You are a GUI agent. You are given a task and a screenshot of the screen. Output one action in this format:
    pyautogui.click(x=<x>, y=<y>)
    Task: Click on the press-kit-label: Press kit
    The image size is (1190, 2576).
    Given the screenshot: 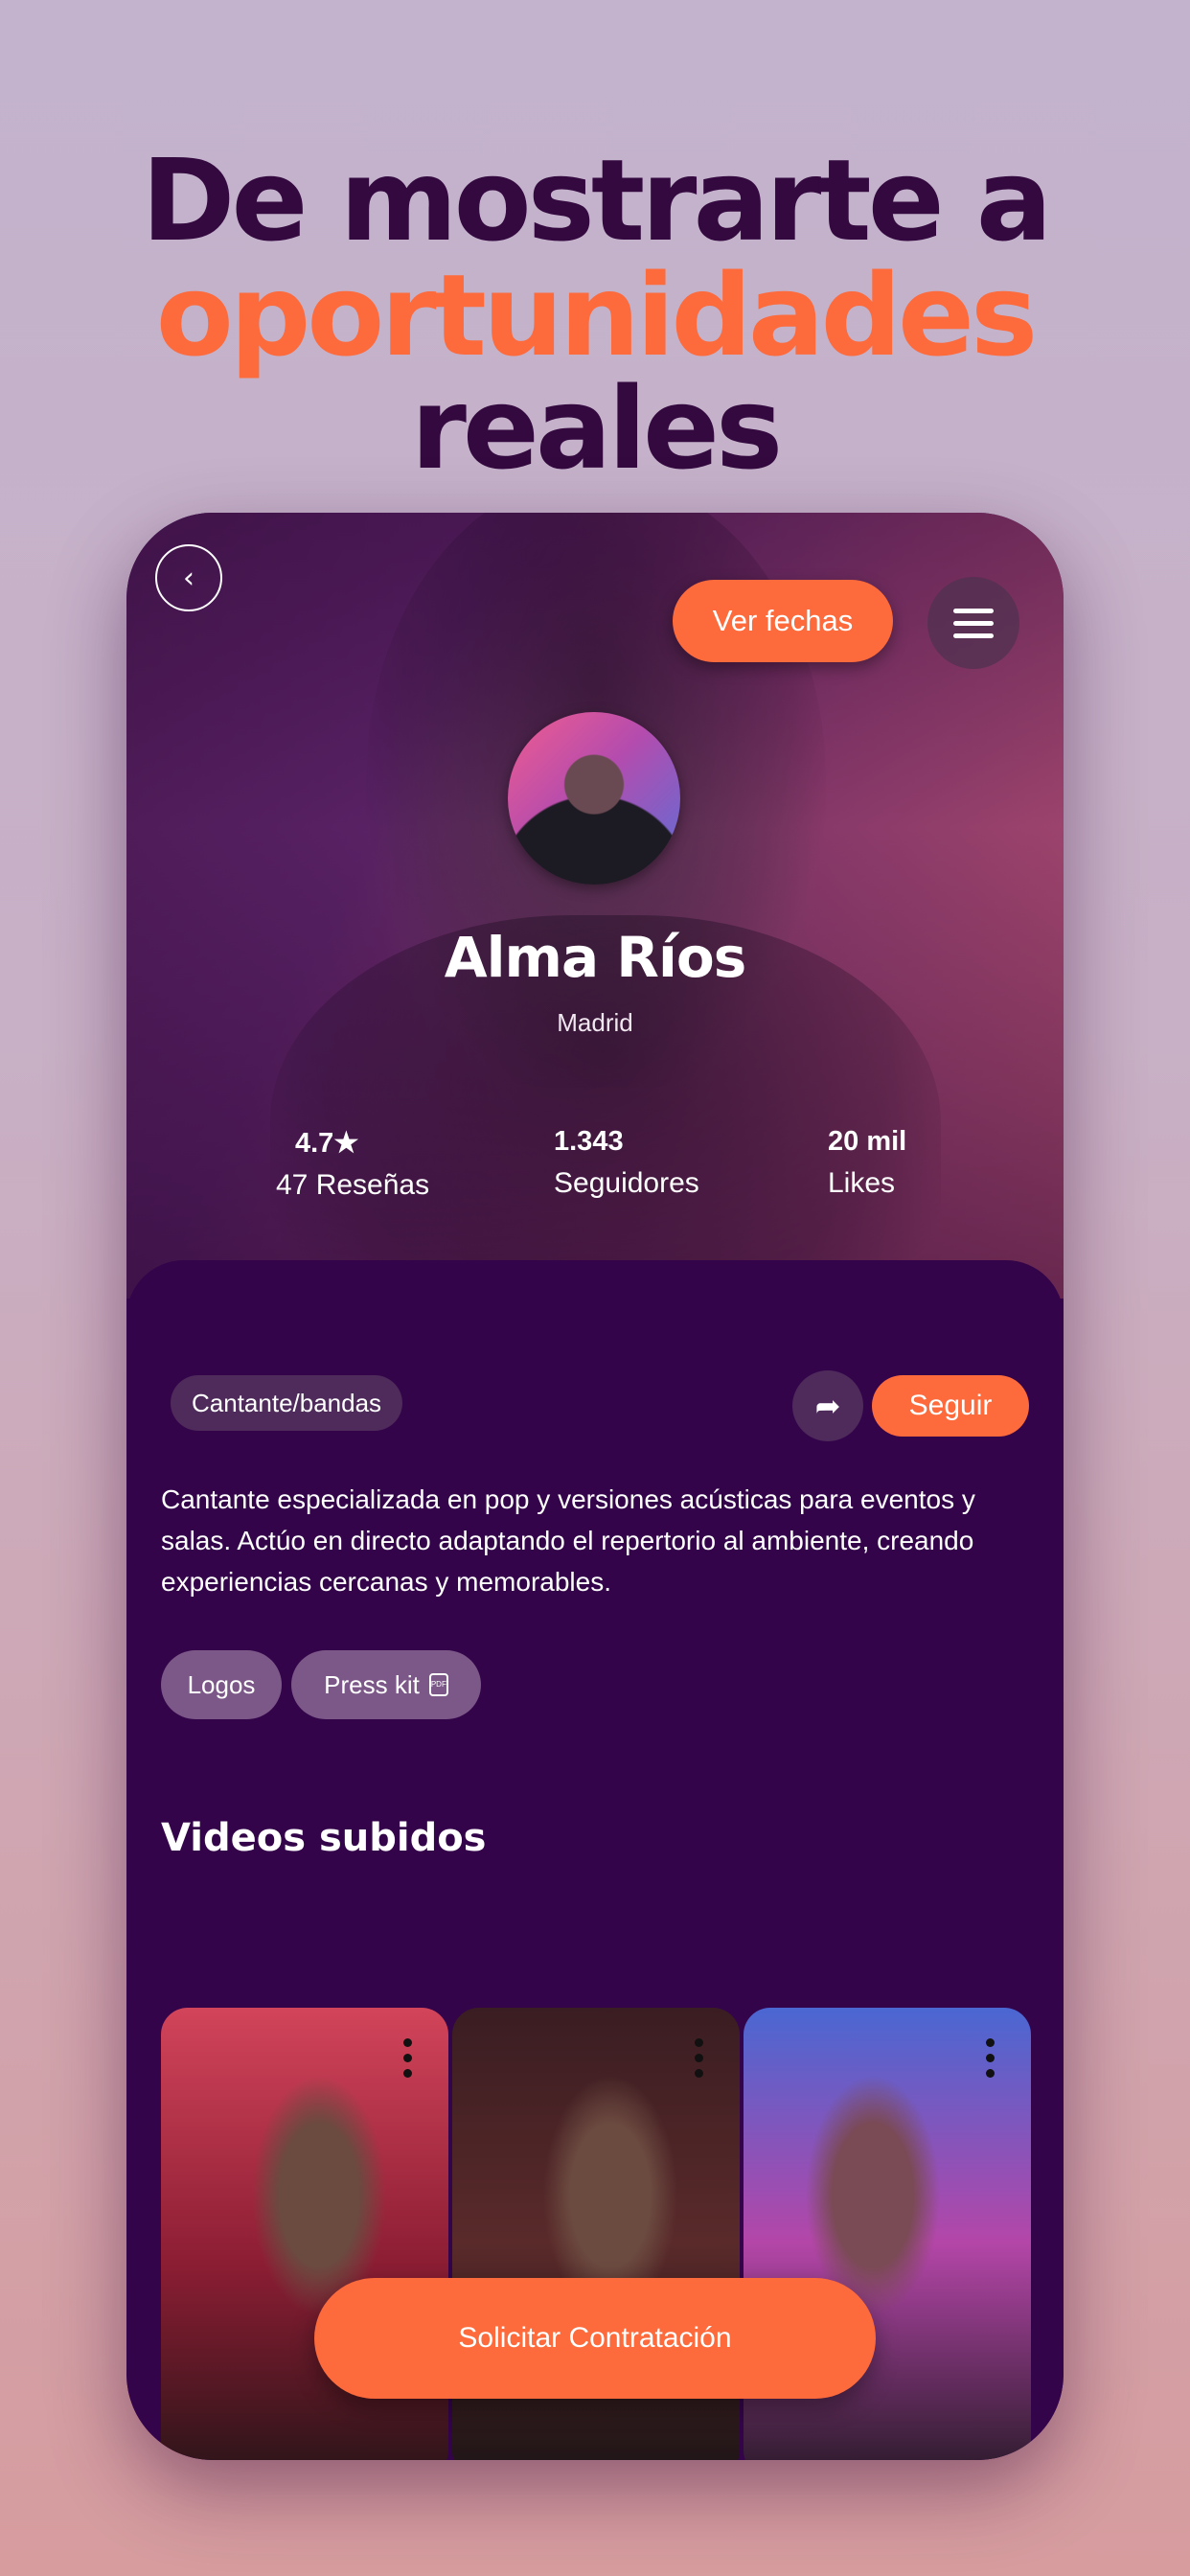 What is the action you would take?
    pyautogui.click(x=372, y=1684)
    